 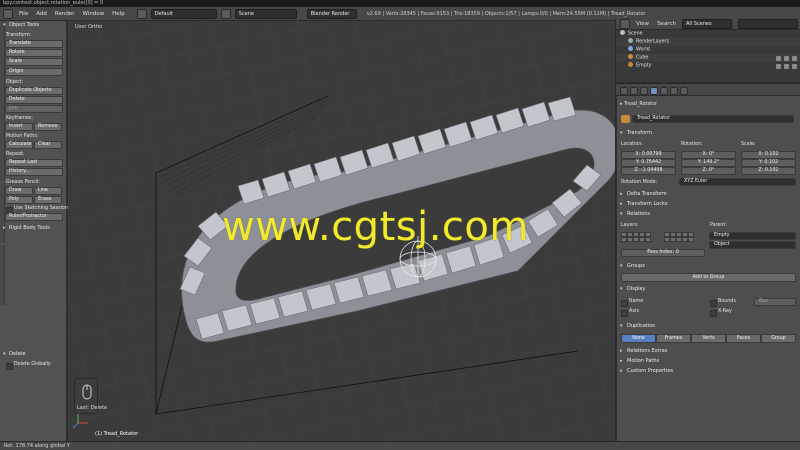 What do you see at coordinates (615, 229) in the screenshot?
I see `region-divider` at bounding box center [615, 229].